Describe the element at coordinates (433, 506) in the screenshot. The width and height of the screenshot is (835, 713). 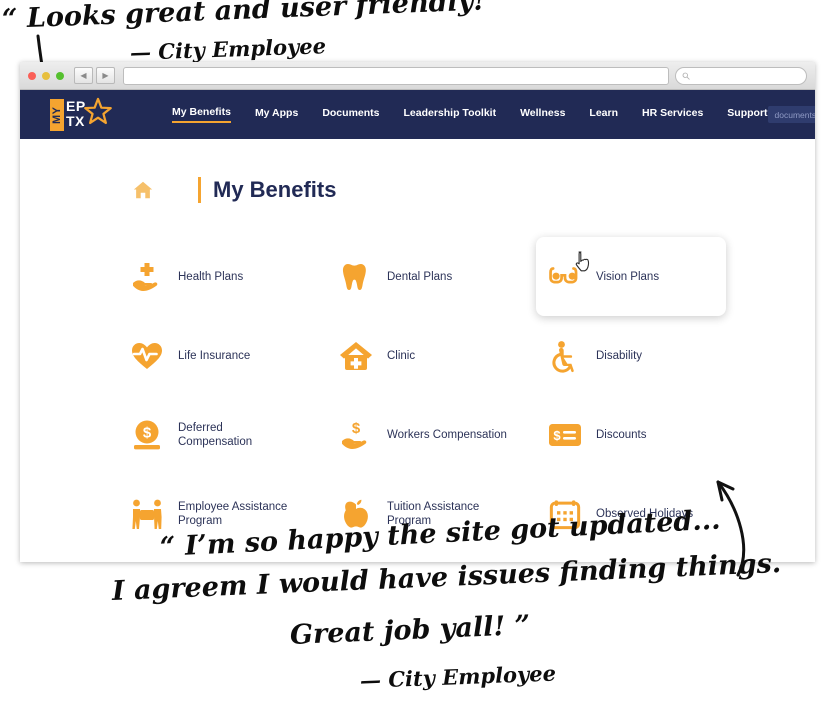
I see `tile-label-line1: Tuition Assistance` at that location.